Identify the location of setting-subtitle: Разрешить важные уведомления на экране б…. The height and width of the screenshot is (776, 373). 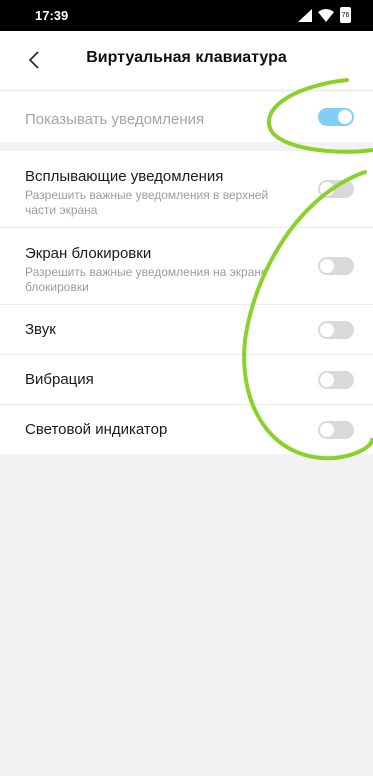
(146, 279).